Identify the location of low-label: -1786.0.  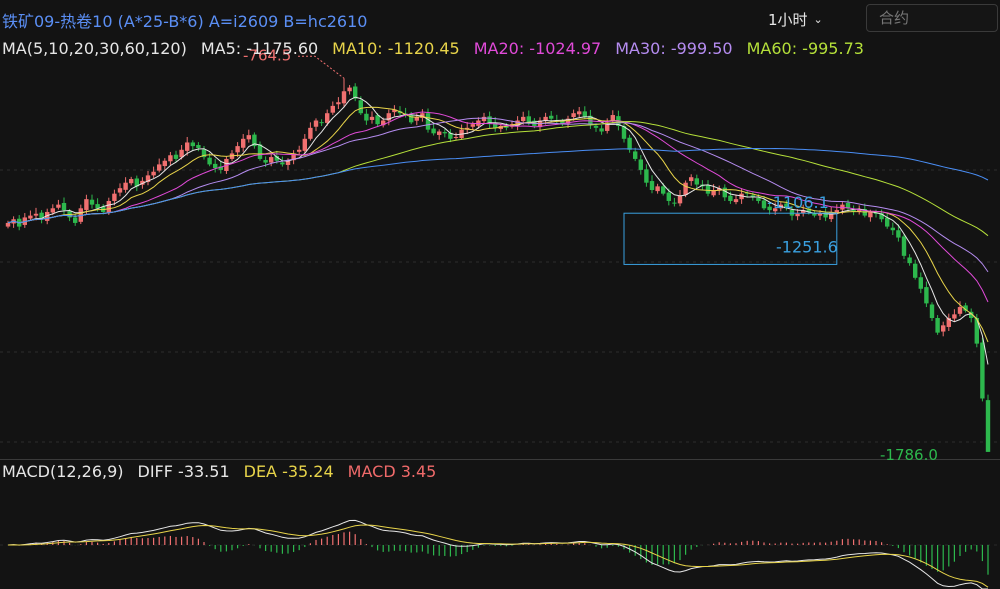
(909, 455).